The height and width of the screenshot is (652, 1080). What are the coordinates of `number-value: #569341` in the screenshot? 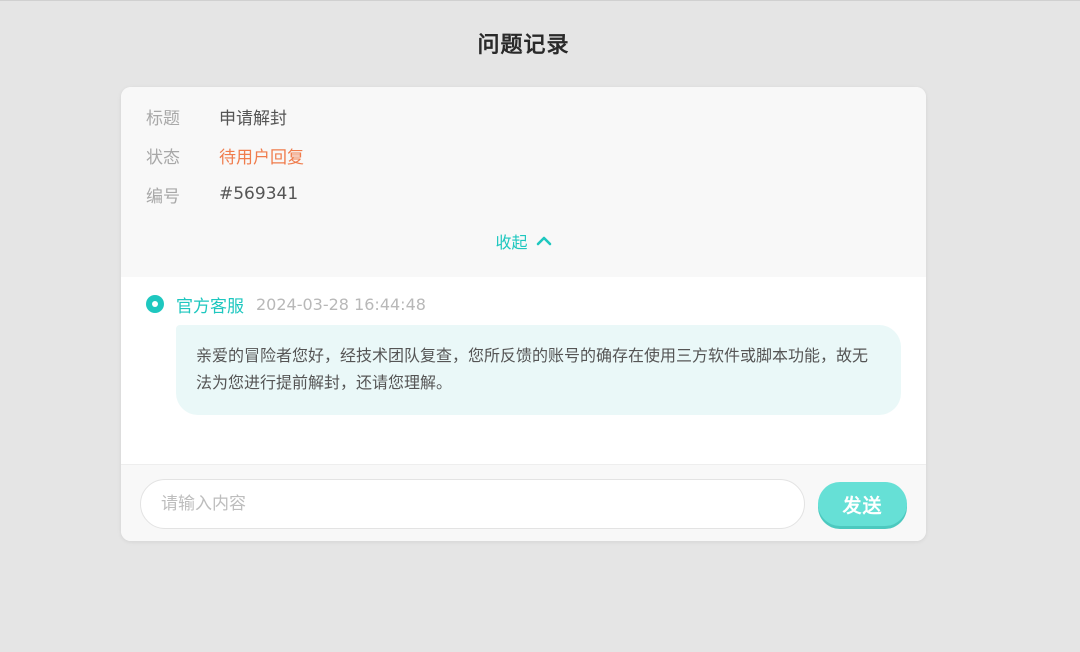 It's located at (259, 194).